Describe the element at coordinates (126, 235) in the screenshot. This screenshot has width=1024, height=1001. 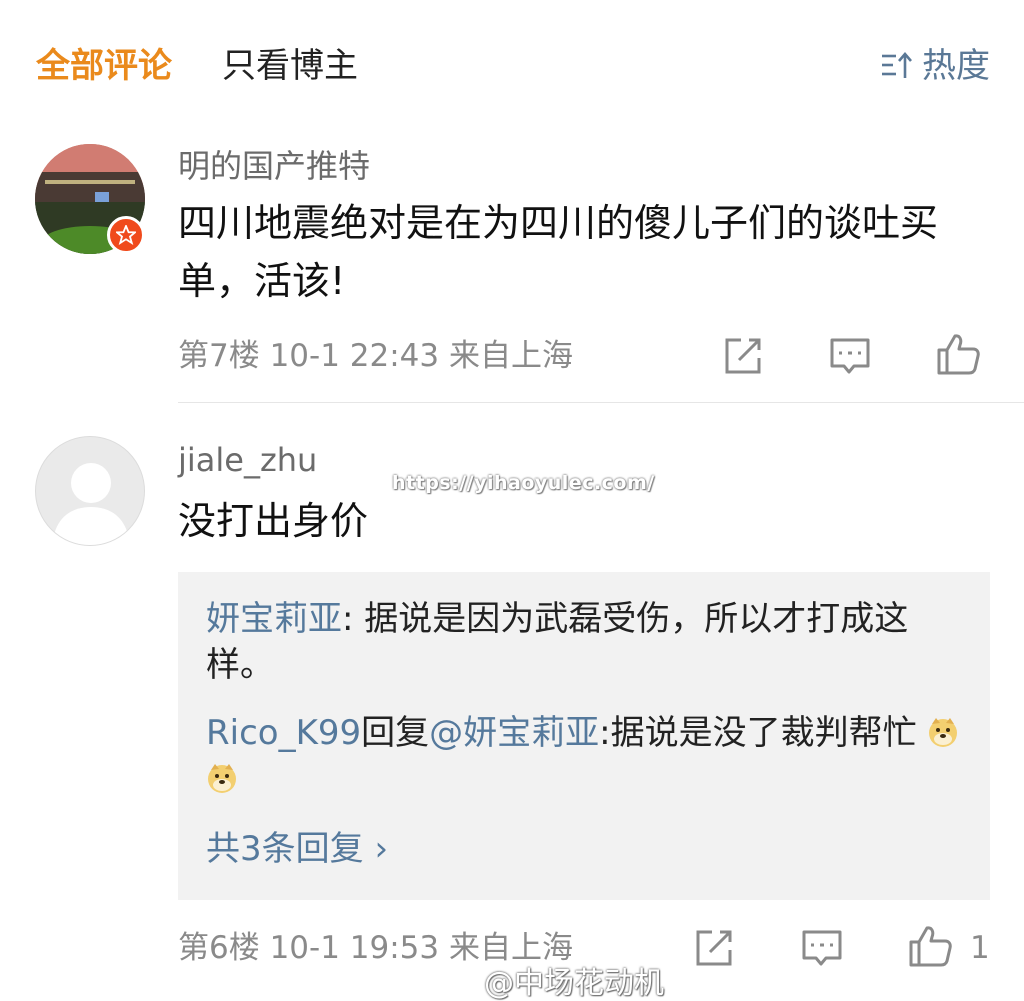
I see `star-badge-icon` at that location.